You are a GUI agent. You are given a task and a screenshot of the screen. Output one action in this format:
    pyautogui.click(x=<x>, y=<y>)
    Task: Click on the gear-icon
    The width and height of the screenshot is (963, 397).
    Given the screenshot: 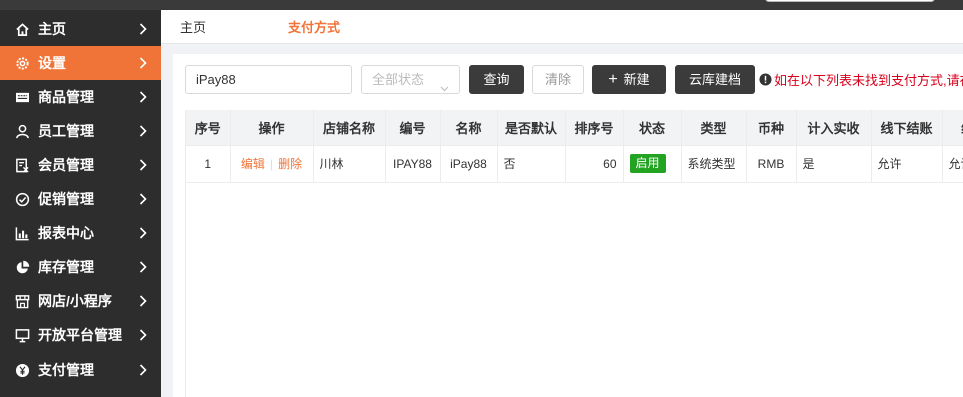 What is the action you would take?
    pyautogui.click(x=22, y=63)
    